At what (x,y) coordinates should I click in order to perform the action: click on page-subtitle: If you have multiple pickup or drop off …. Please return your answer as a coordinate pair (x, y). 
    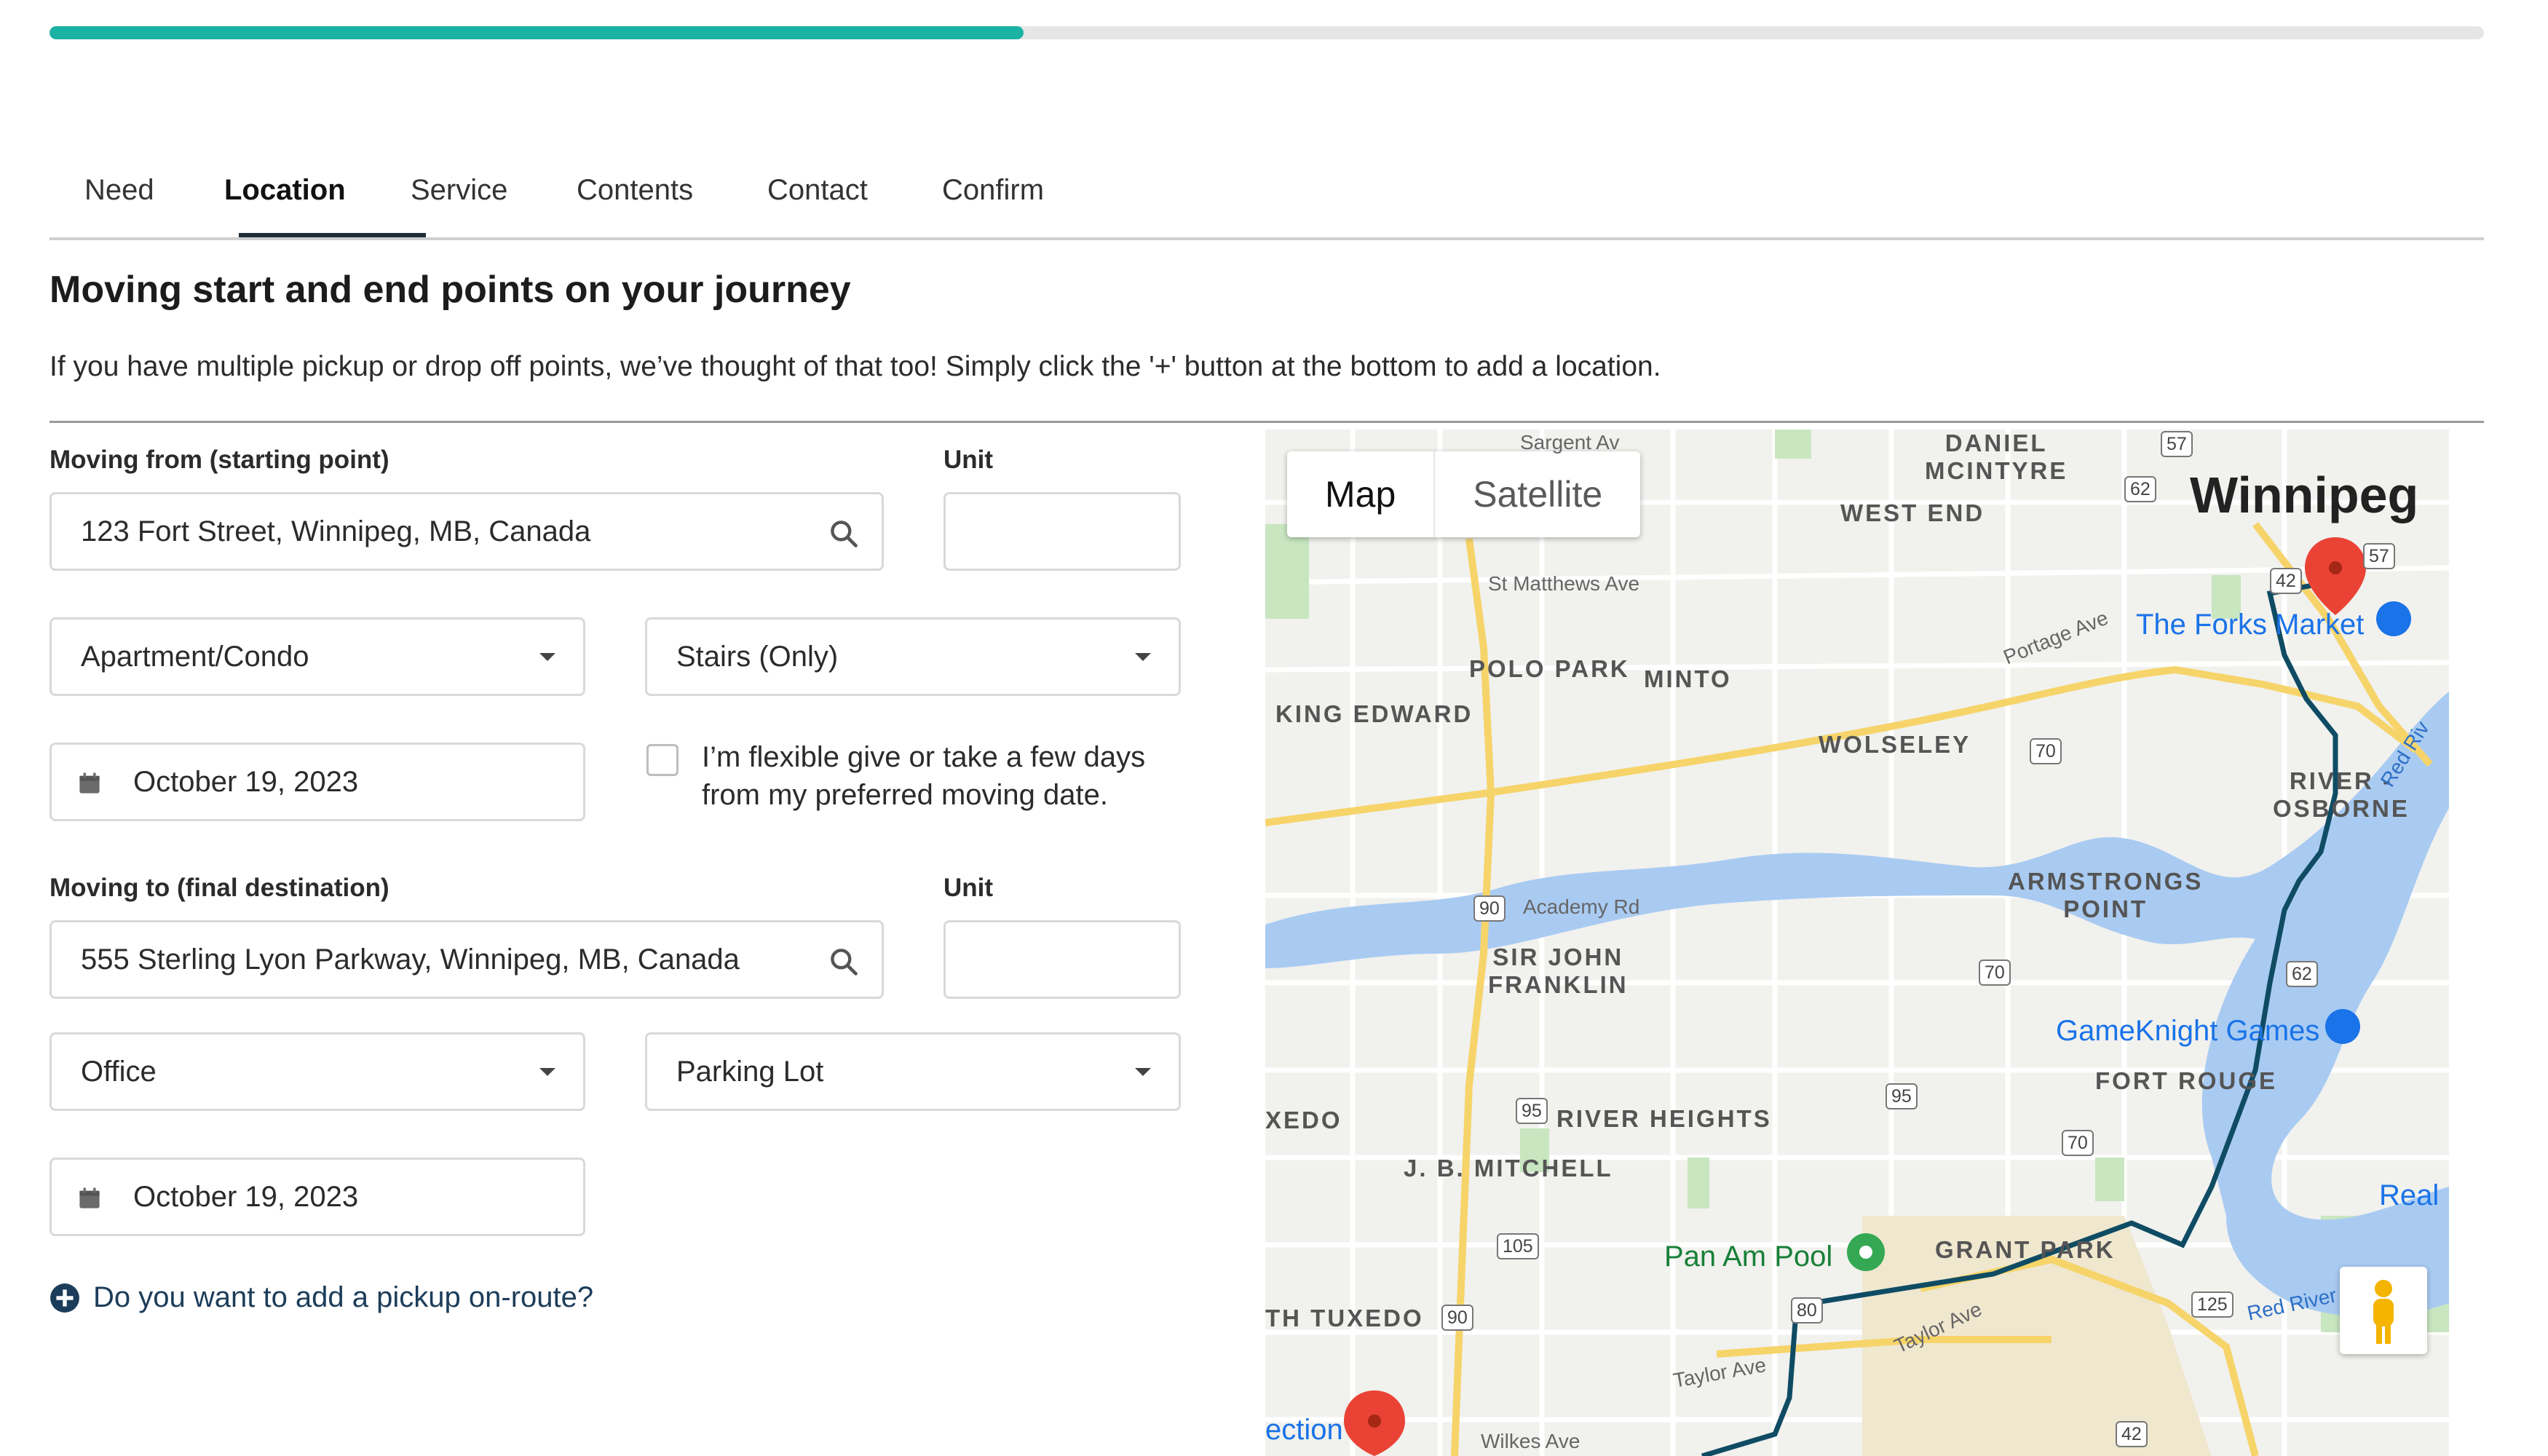
    Looking at the image, I should click on (855, 366).